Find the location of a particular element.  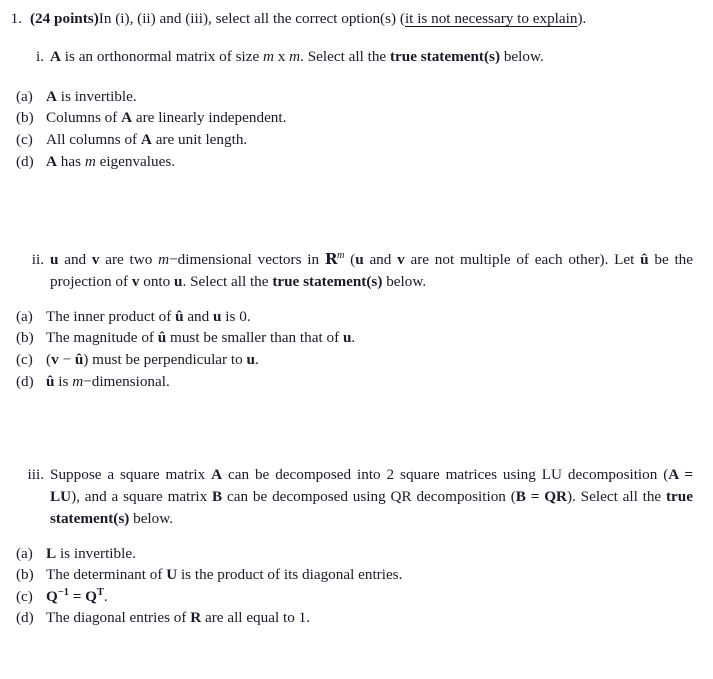

subpart-ii-text-4: ( is located at coordinates (350, 260).